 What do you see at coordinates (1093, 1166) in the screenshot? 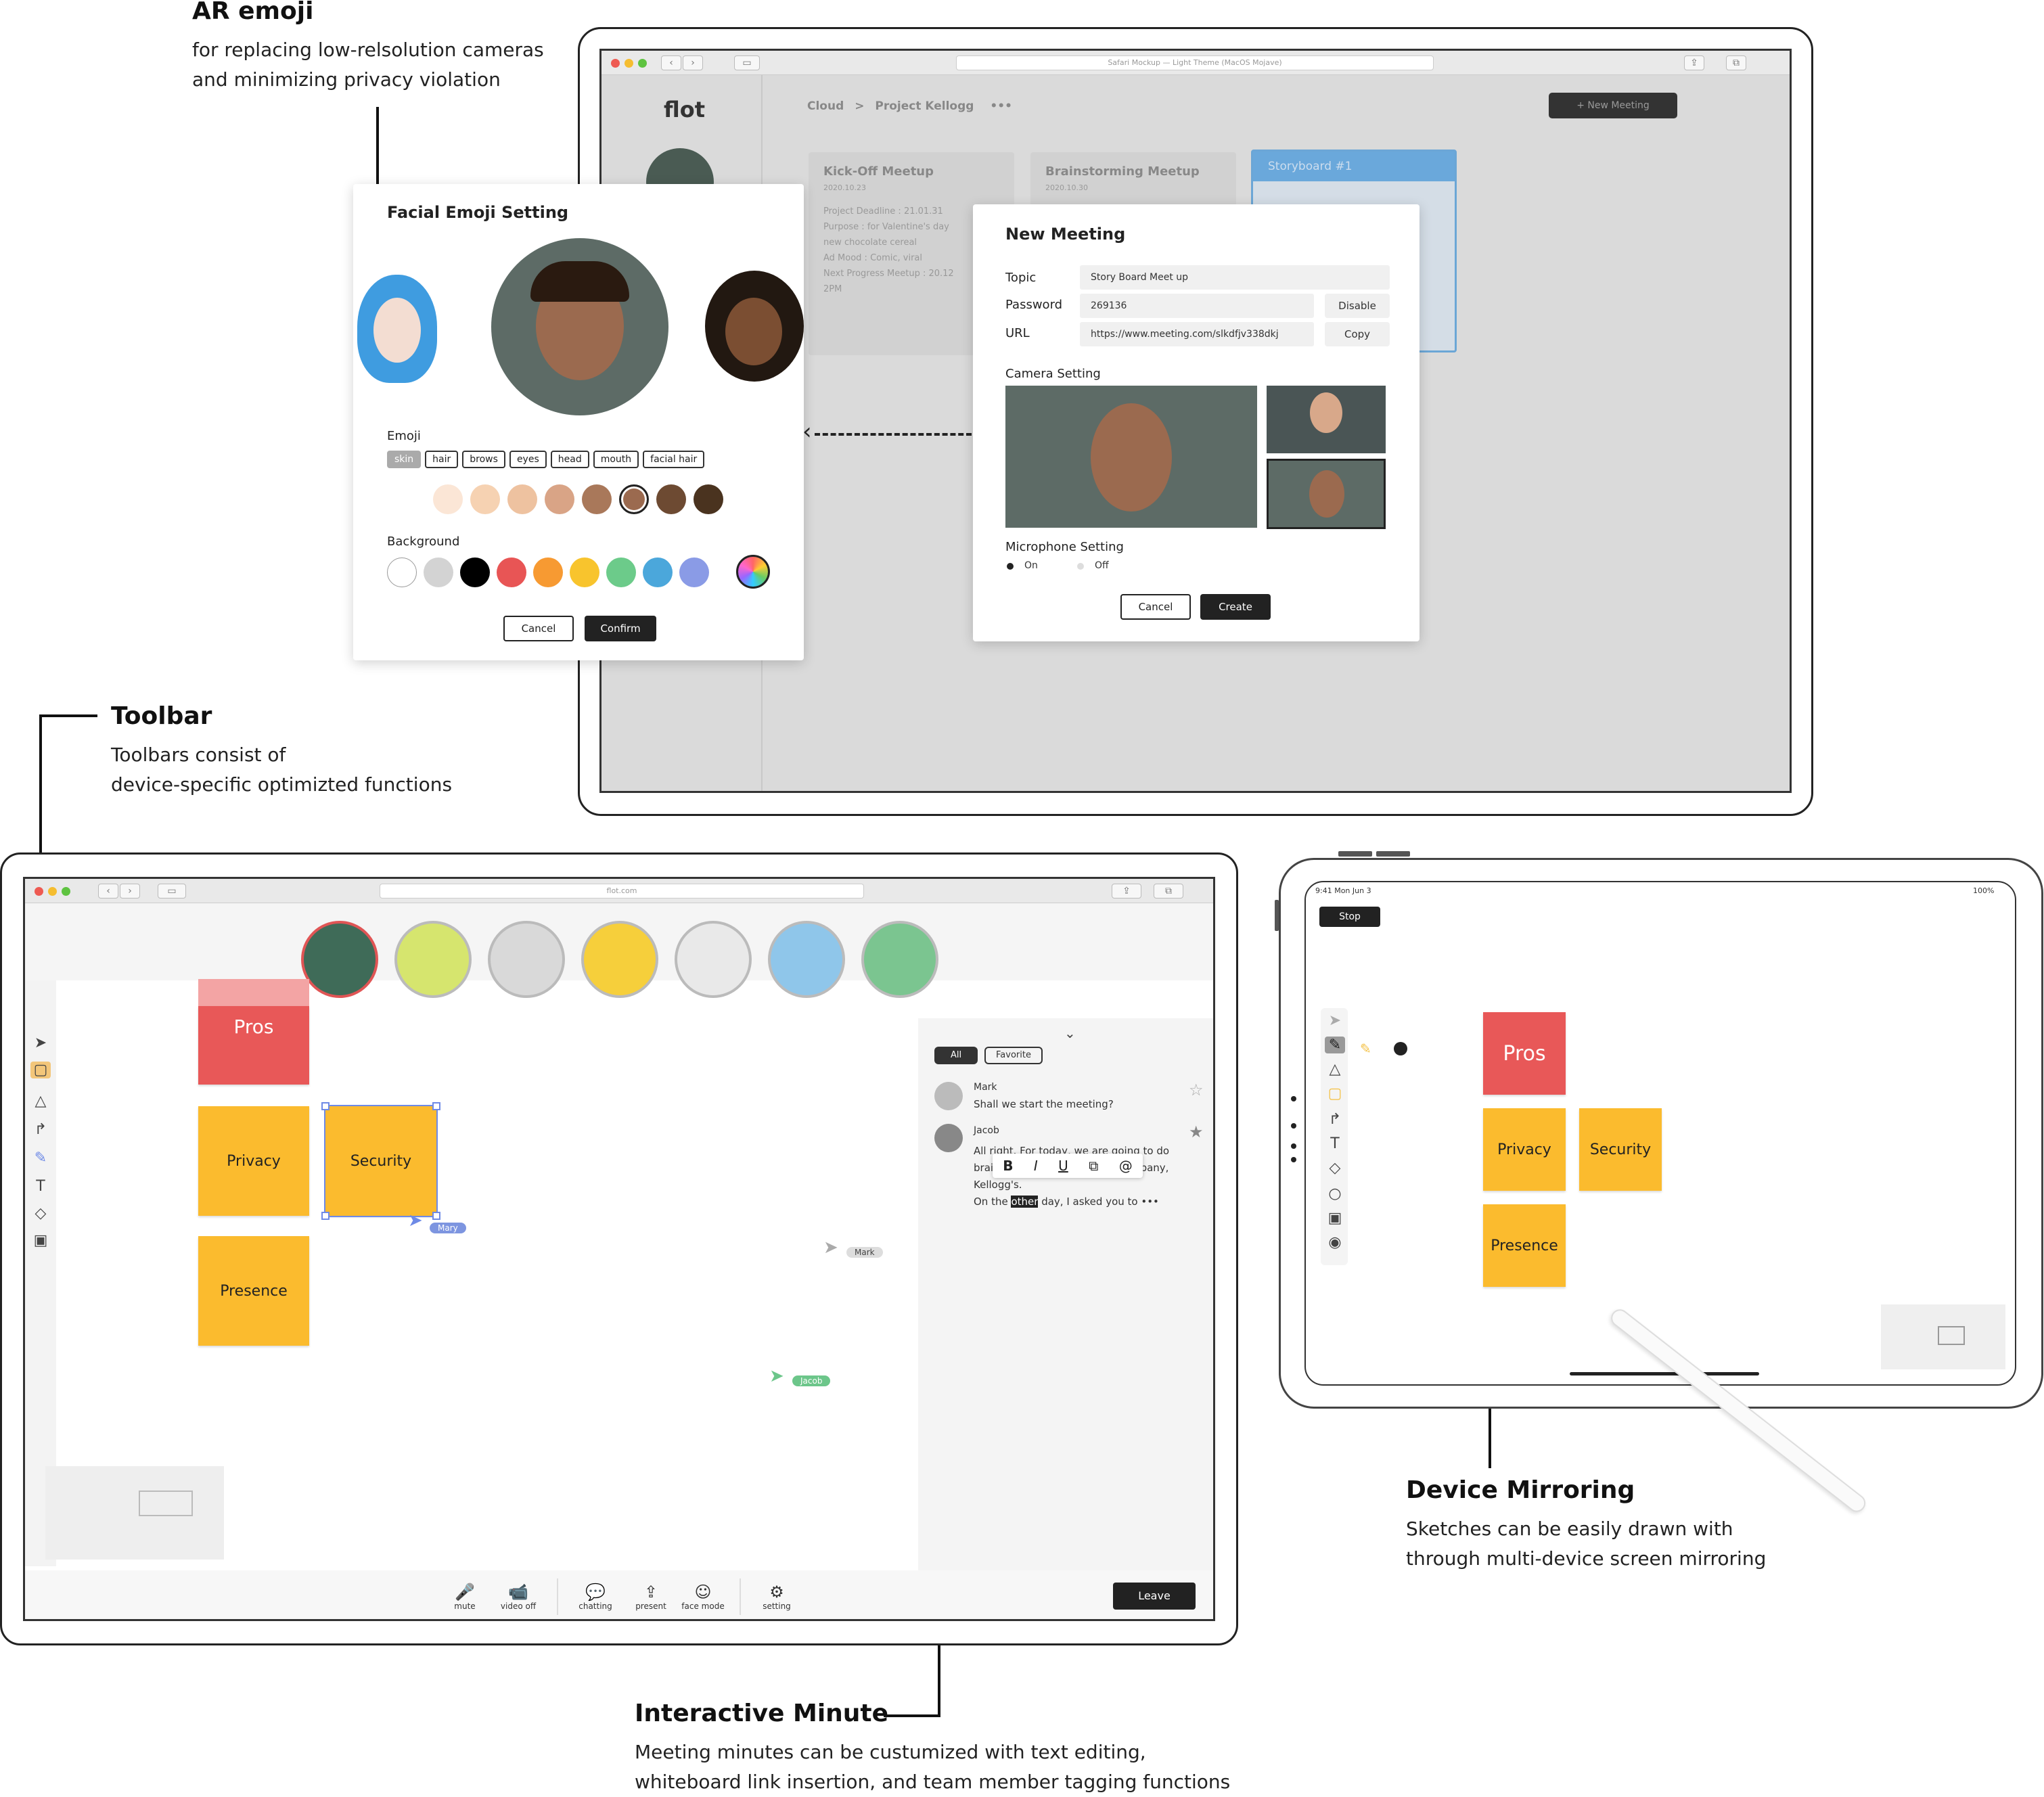
I see `link-insert-icon: ⧉` at bounding box center [1093, 1166].